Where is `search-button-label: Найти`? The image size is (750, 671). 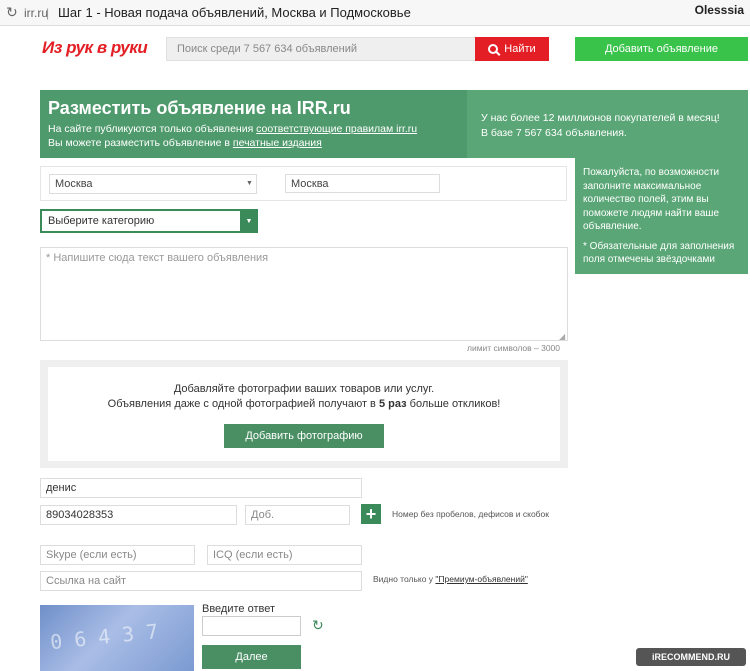
search-button-label: Найти is located at coordinates (520, 49).